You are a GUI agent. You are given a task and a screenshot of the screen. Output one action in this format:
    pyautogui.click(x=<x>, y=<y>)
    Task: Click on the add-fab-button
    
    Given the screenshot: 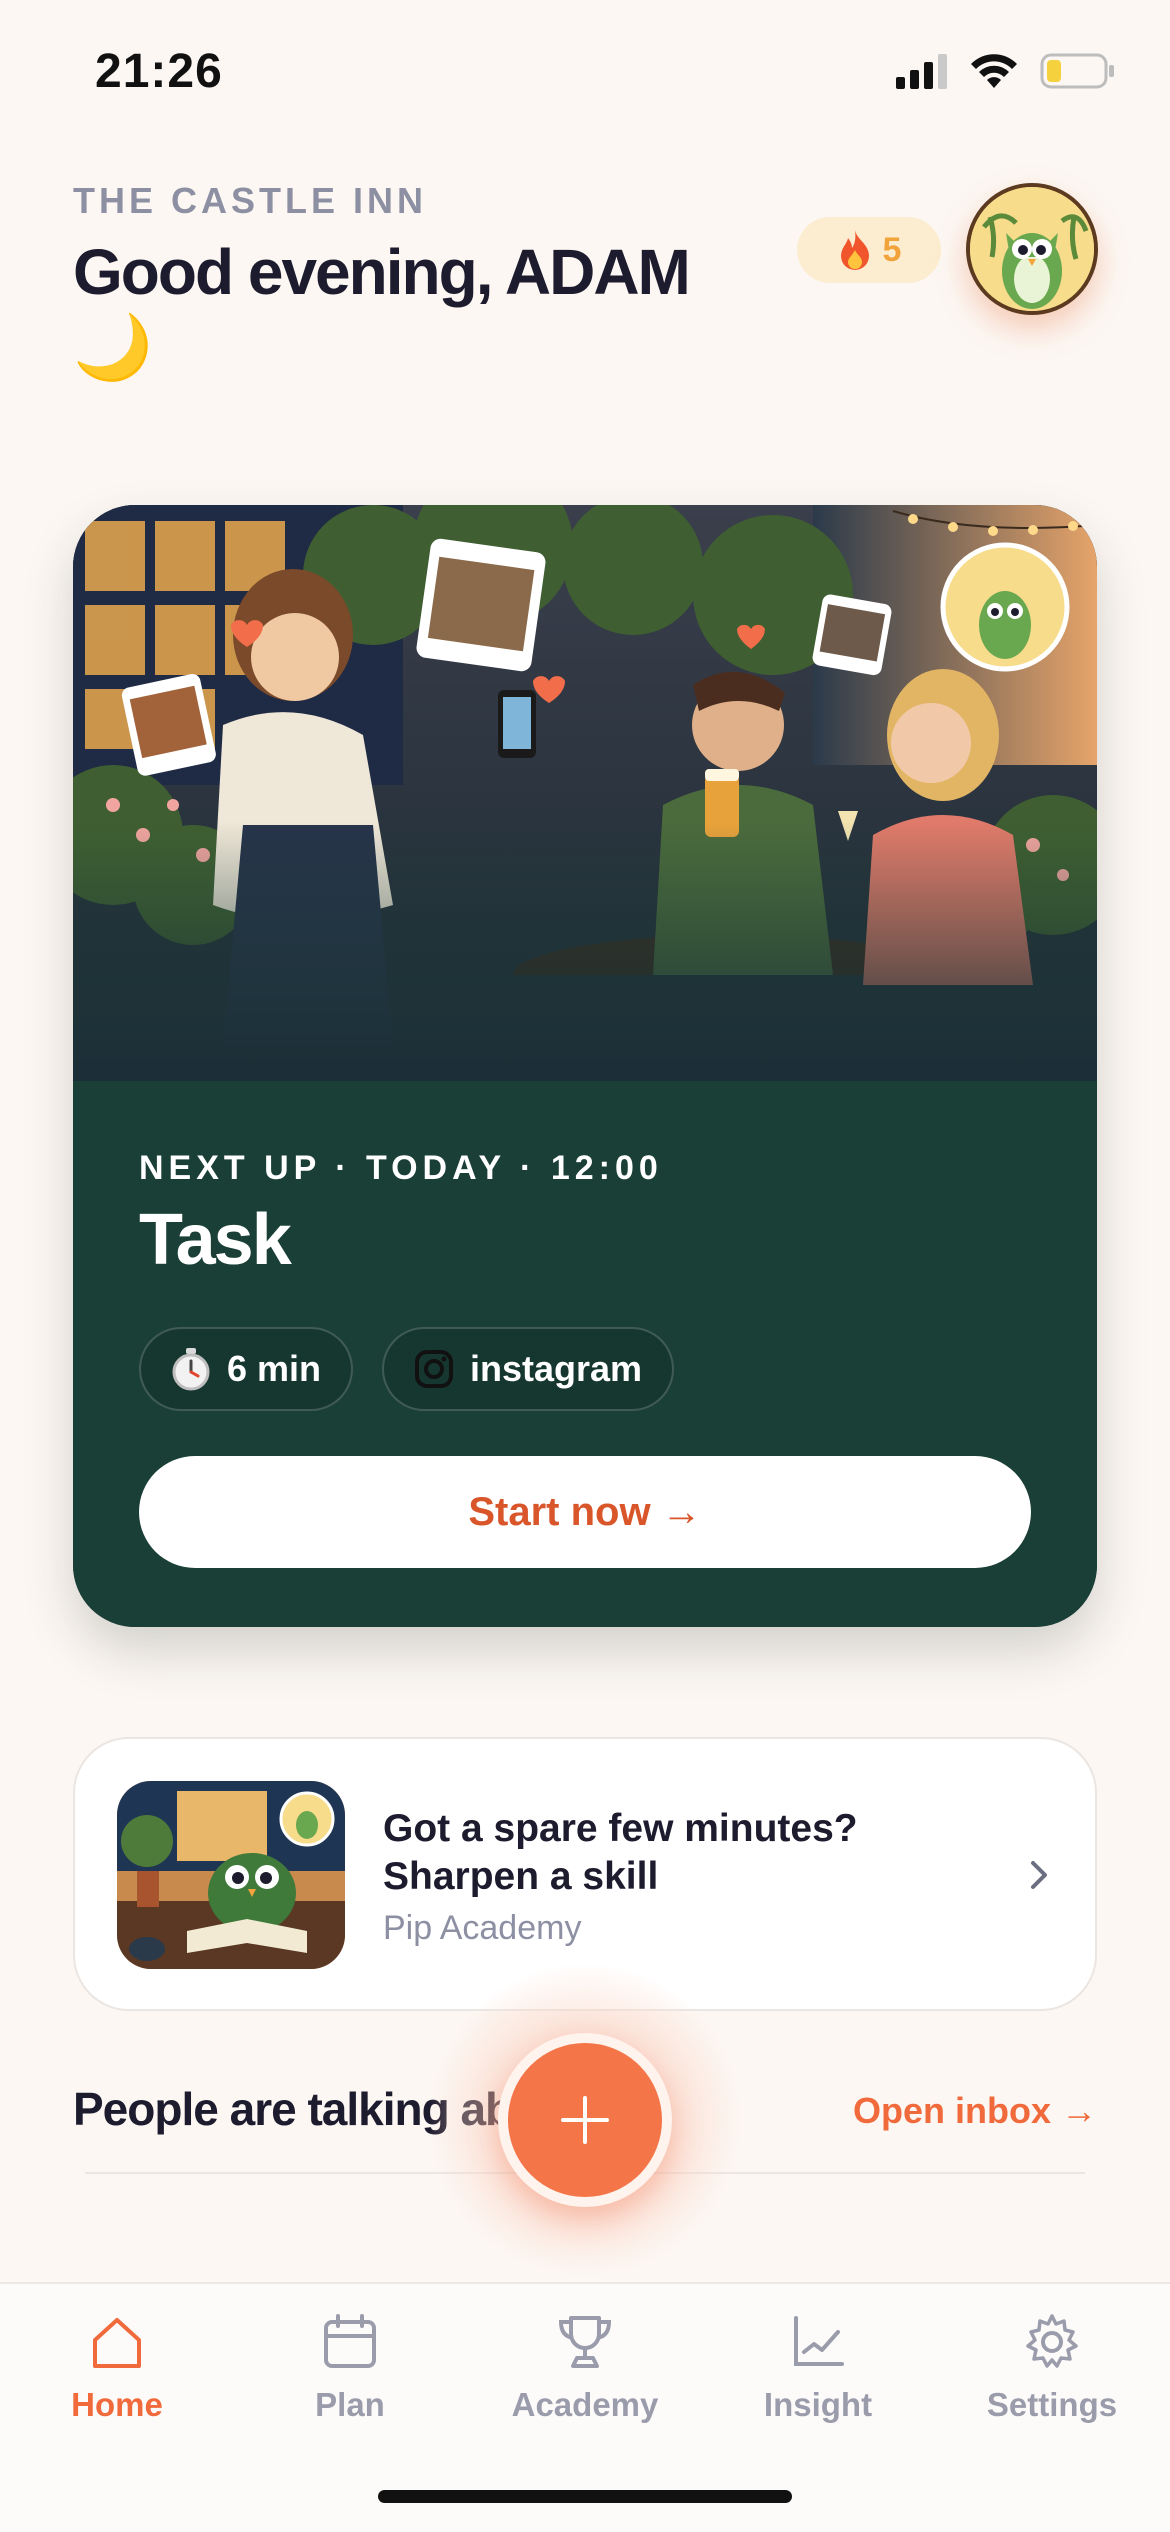 What is the action you would take?
    pyautogui.click(x=585, y=2120)
    